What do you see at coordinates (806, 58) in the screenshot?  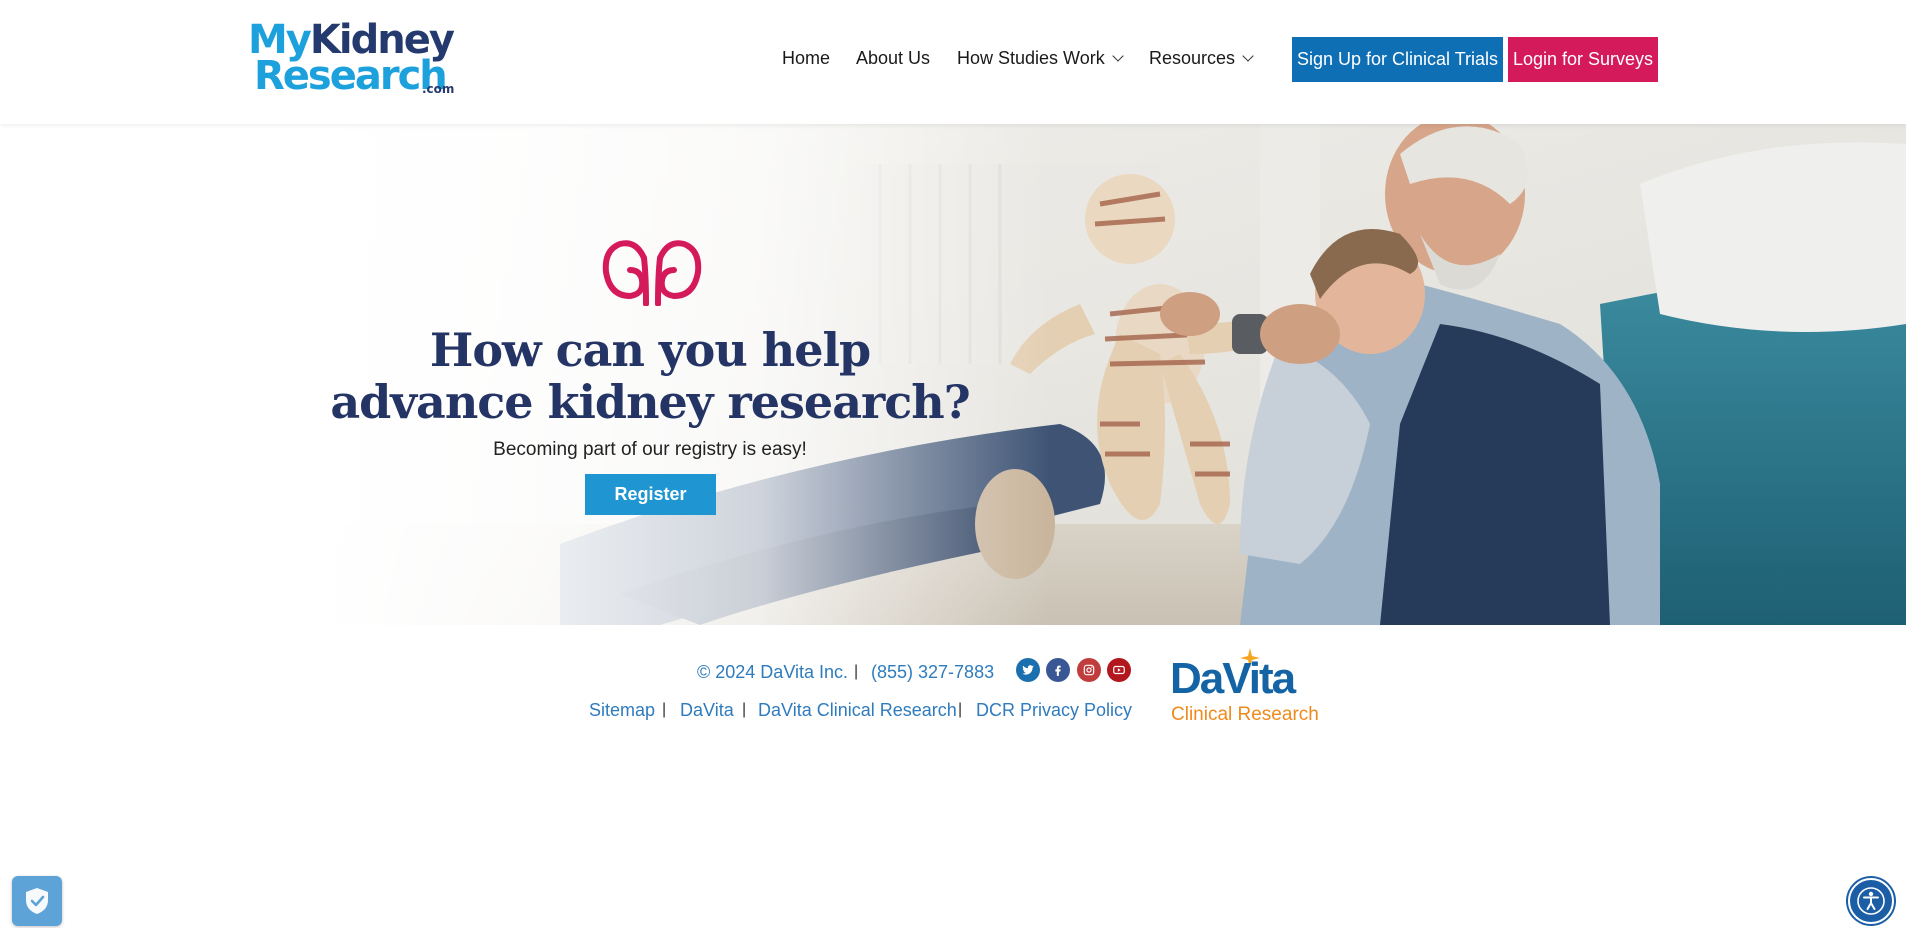 I see `nav-home: Home` at bounding box center [806, 58].